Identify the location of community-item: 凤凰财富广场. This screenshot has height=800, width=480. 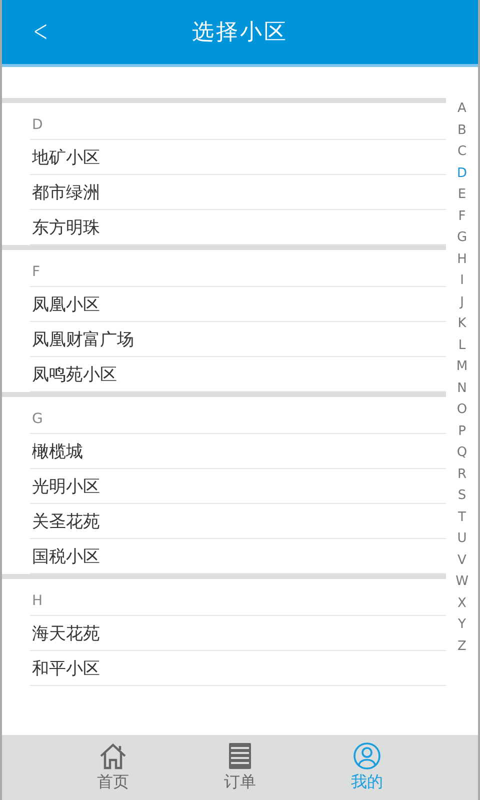
(238, 339).